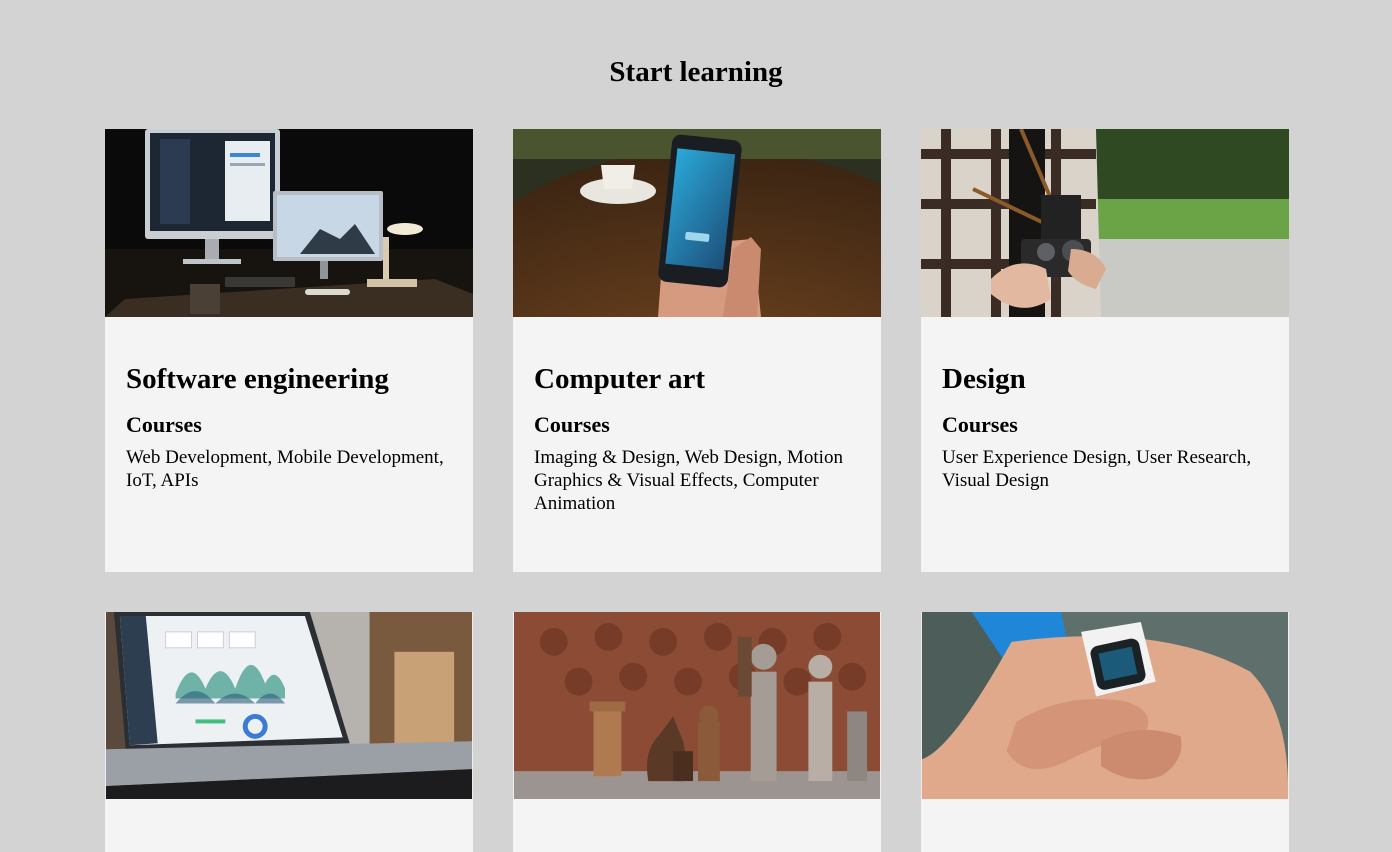  What do you see at coordinates (697, 705) in the screenshot?
I see `chess-pieces-photo` at bounding box center [697, 705].